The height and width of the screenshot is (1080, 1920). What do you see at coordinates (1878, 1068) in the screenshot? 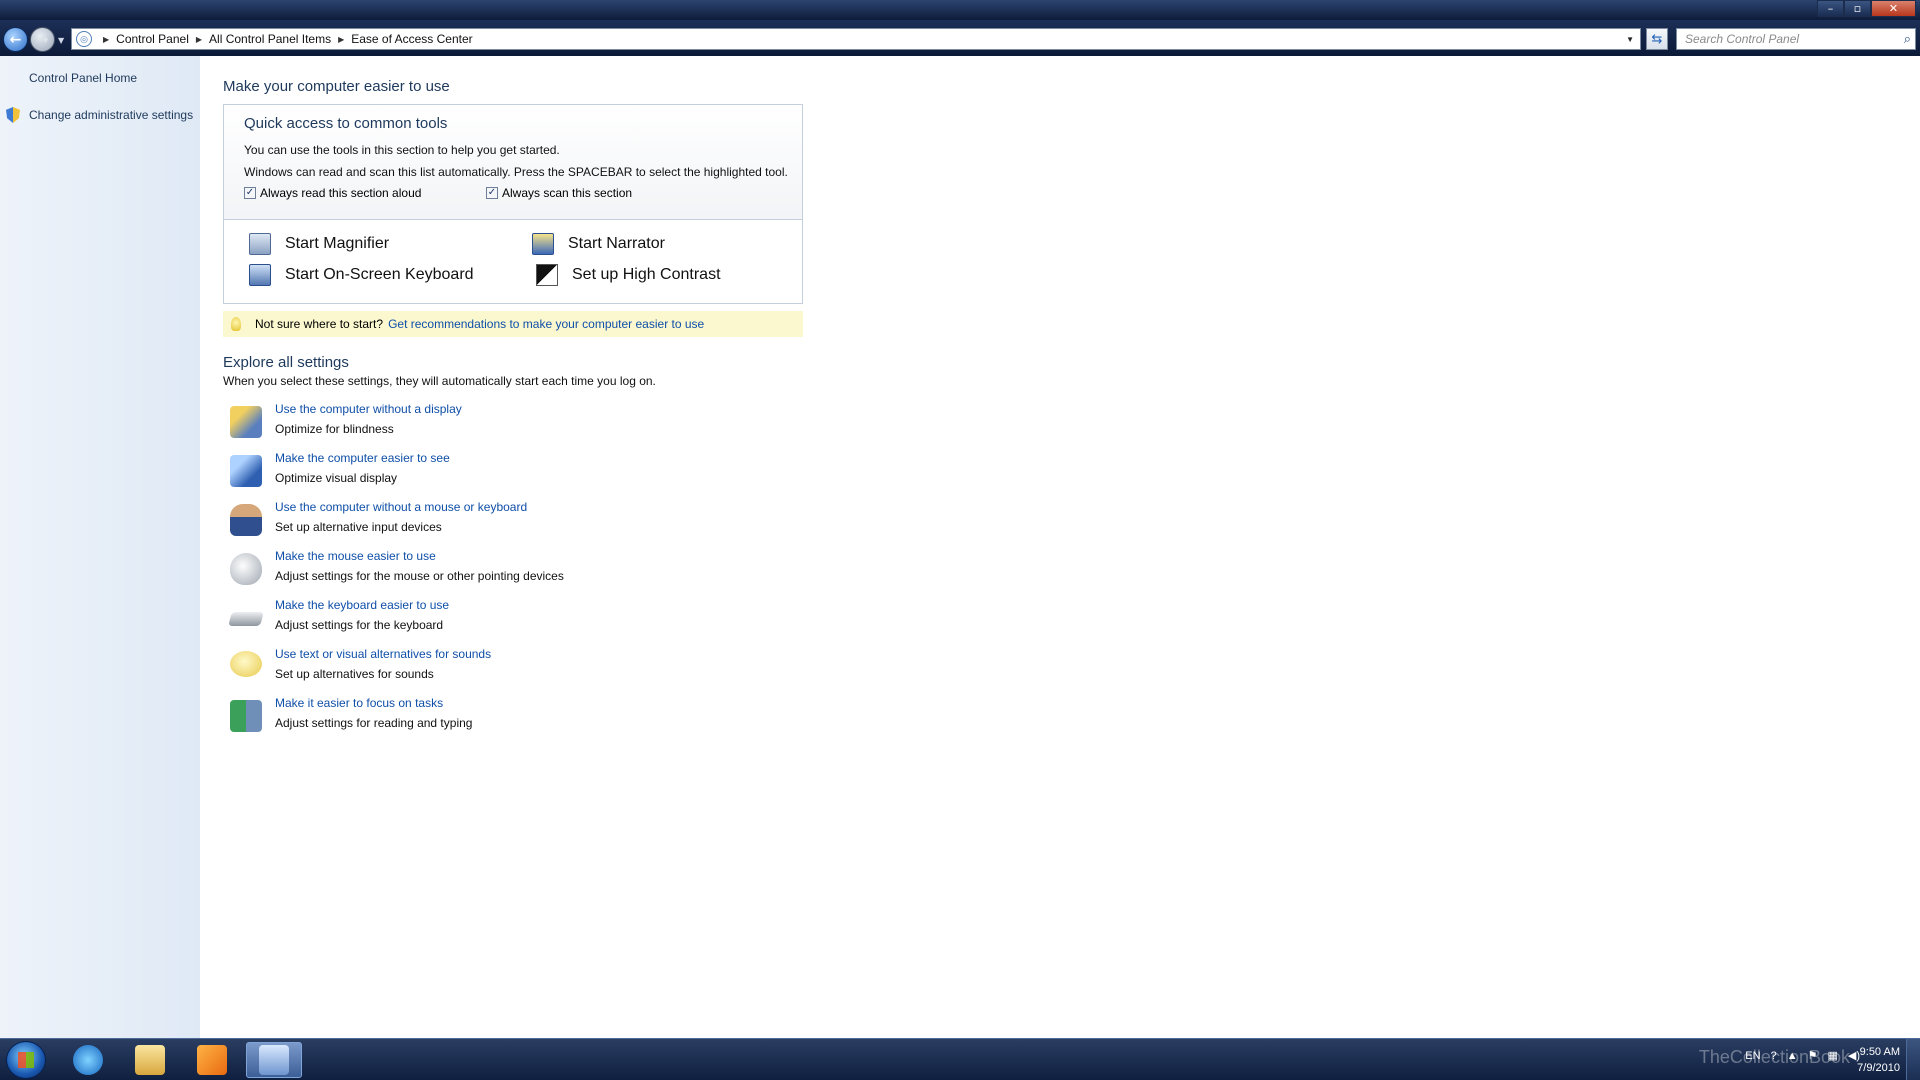
I see `clock-date: 7/9/2010` at bounding box center [1878, 1068].